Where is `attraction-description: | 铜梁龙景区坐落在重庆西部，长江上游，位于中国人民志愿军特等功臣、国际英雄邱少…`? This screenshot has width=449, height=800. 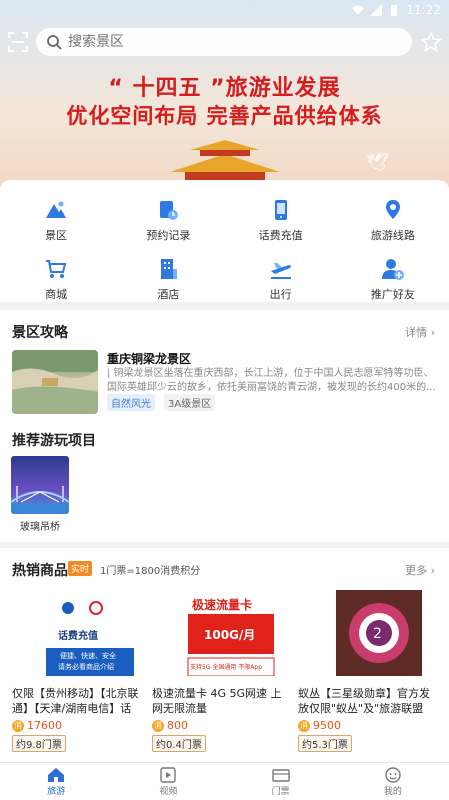 attraction-description: | 铜梁龙景区坐落在重庆西部，长江上游，位于中国人民志愿军特等功臣、国际英雄邱少… is located at coordinates (271, 380).